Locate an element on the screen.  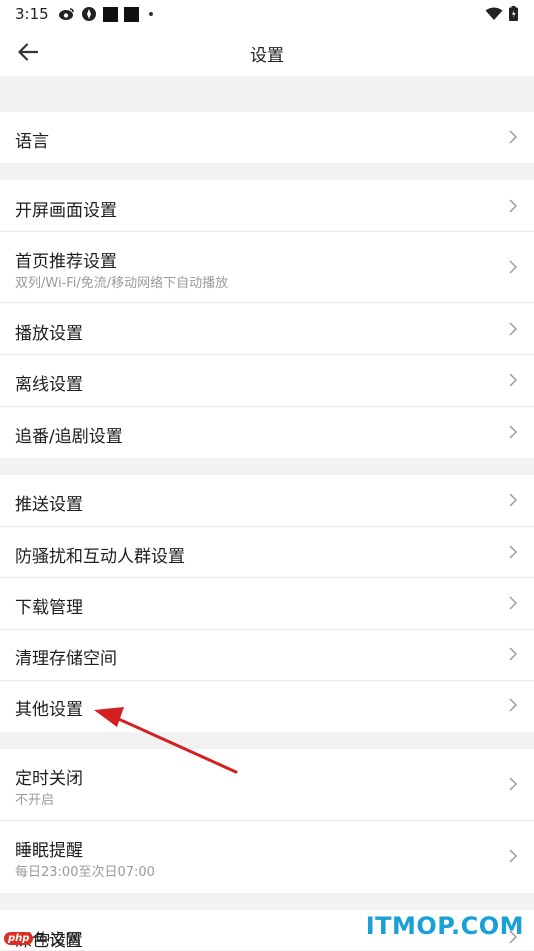
setting-row-splash-screen: 开屏画面设置 is located at coordinates (267, 206).